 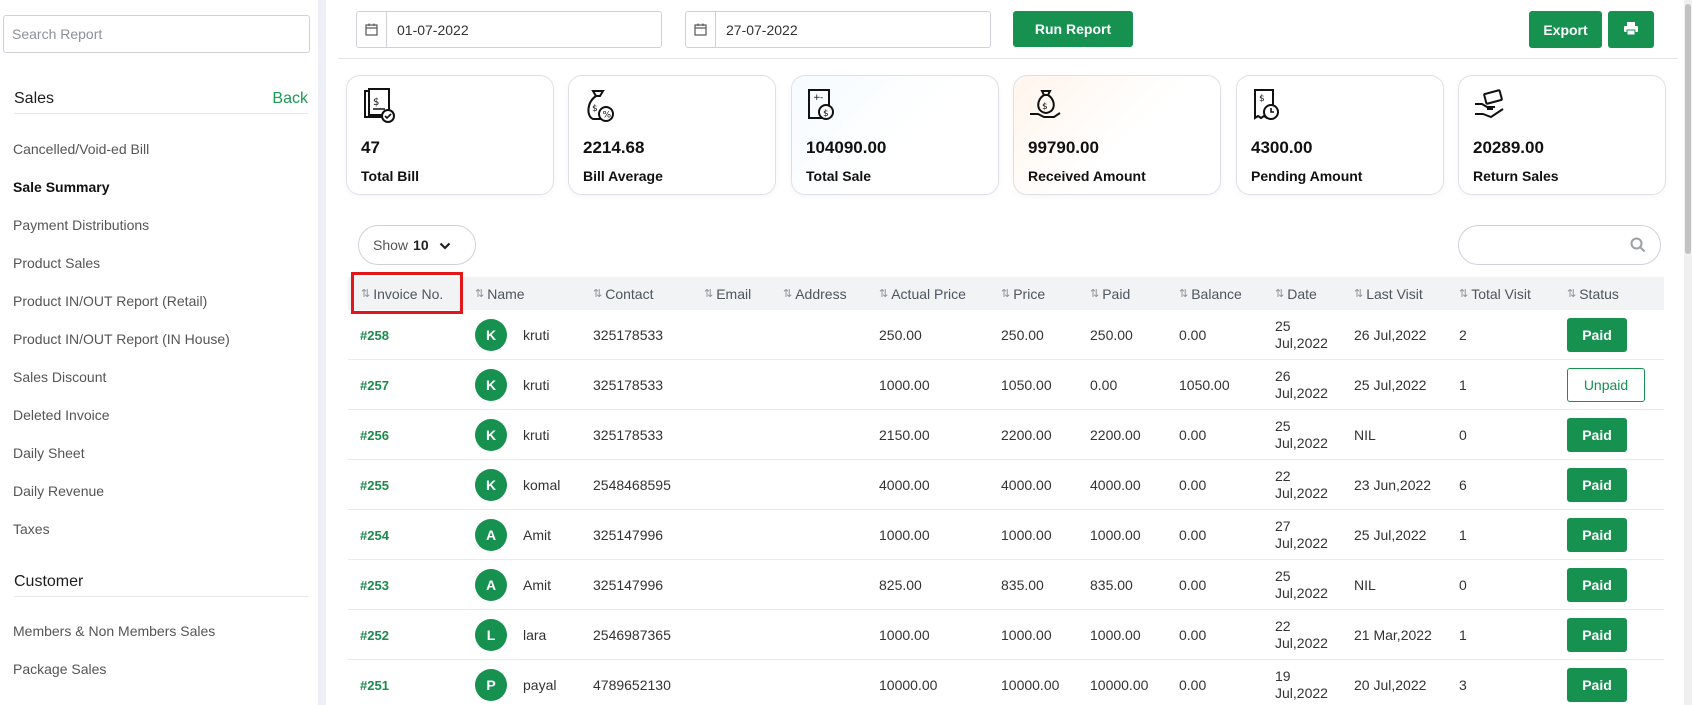 I want to click on column-contact: ⇅ Contact, so click(x=623, y=293).